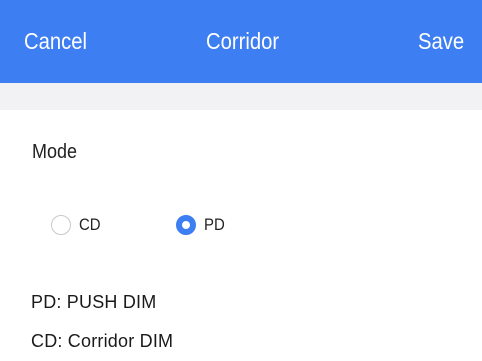  I want to click on save-button: Save, so click(441, 41).